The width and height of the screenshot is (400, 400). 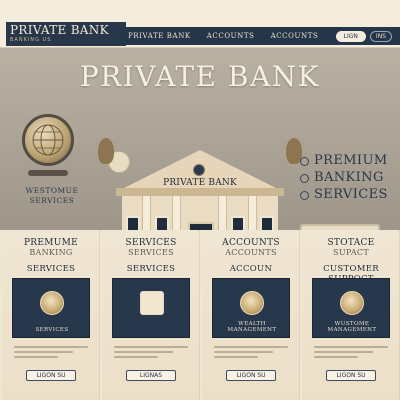 I want to click on panel-label: WEALTH MANAGEMENT, so click(x=252, y=327).